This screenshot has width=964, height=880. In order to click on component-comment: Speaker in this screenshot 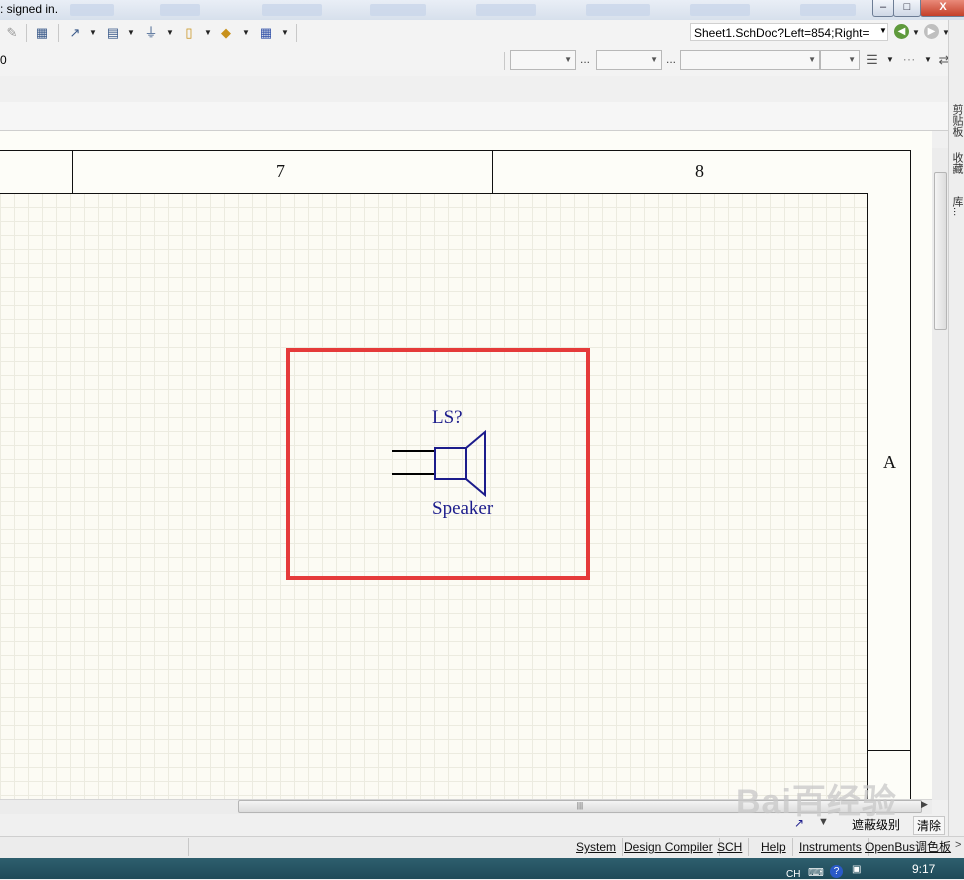, I will do `click(462, 509)`.